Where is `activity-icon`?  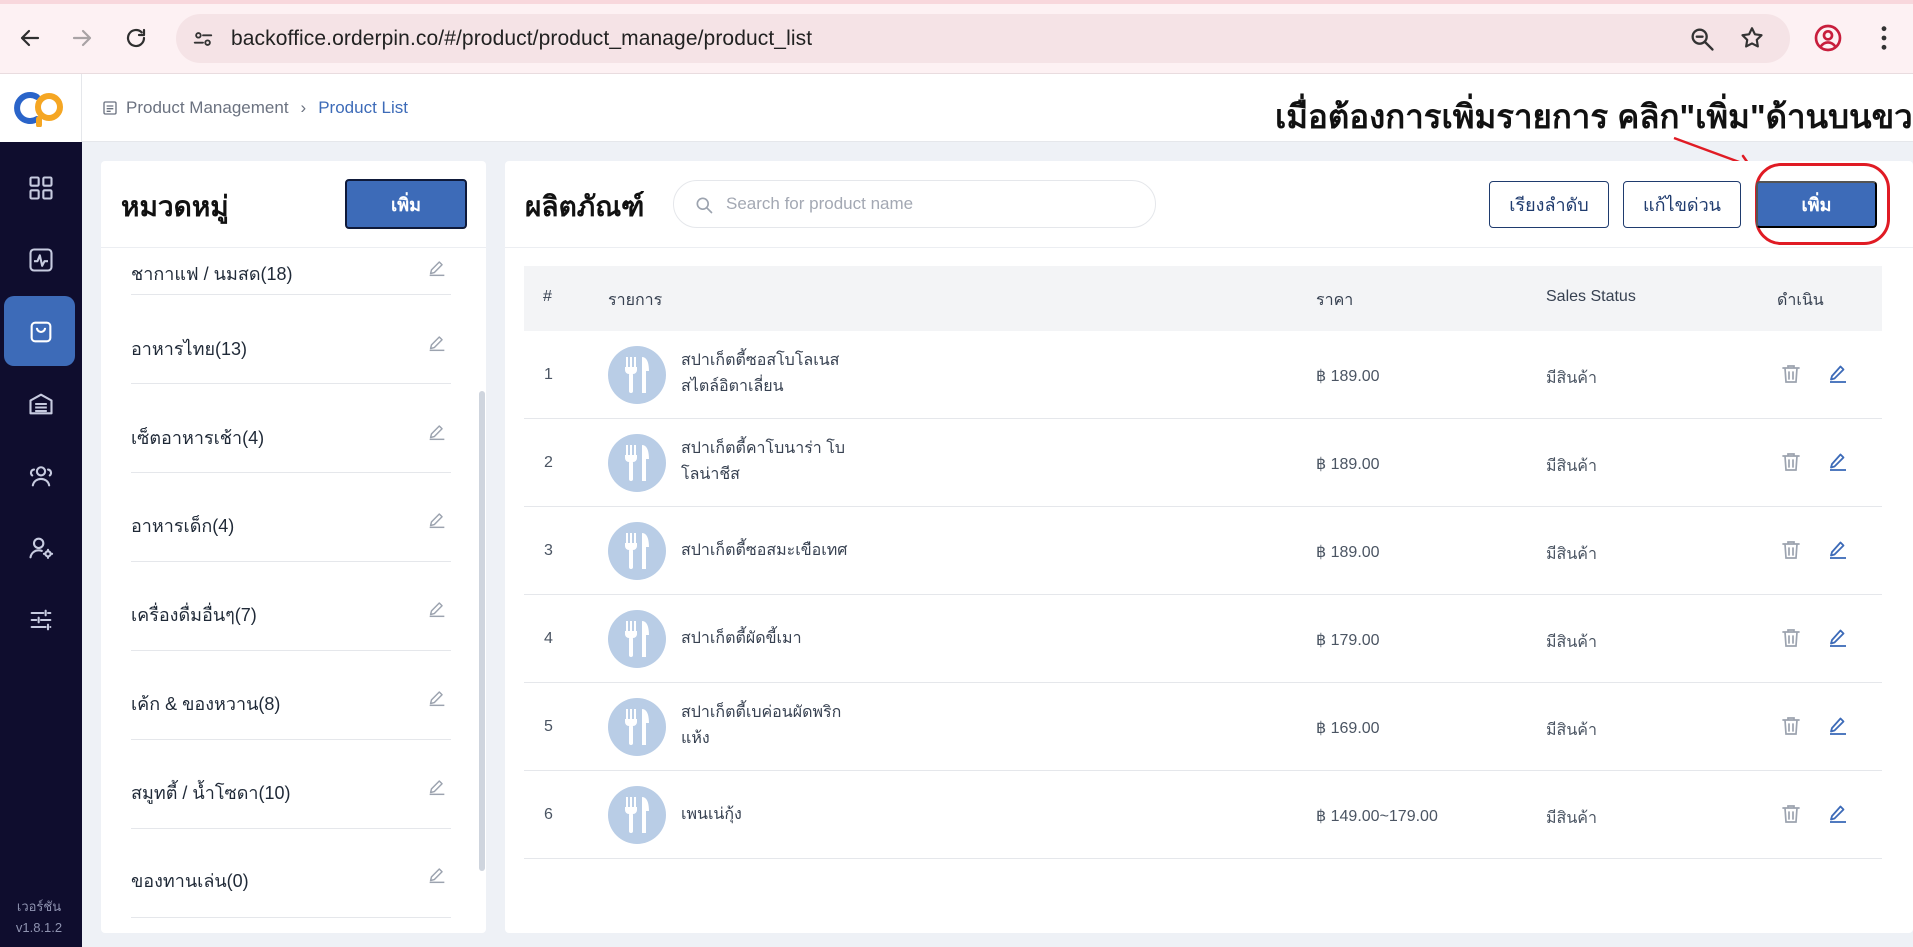 activity-icon is located at coordinates (41, 260).